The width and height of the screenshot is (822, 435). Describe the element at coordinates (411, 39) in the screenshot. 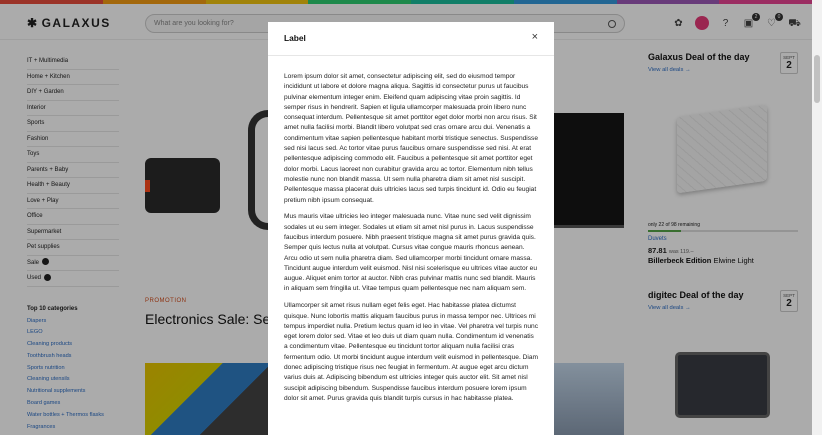

I see `modal-header: Label ×` at that location.